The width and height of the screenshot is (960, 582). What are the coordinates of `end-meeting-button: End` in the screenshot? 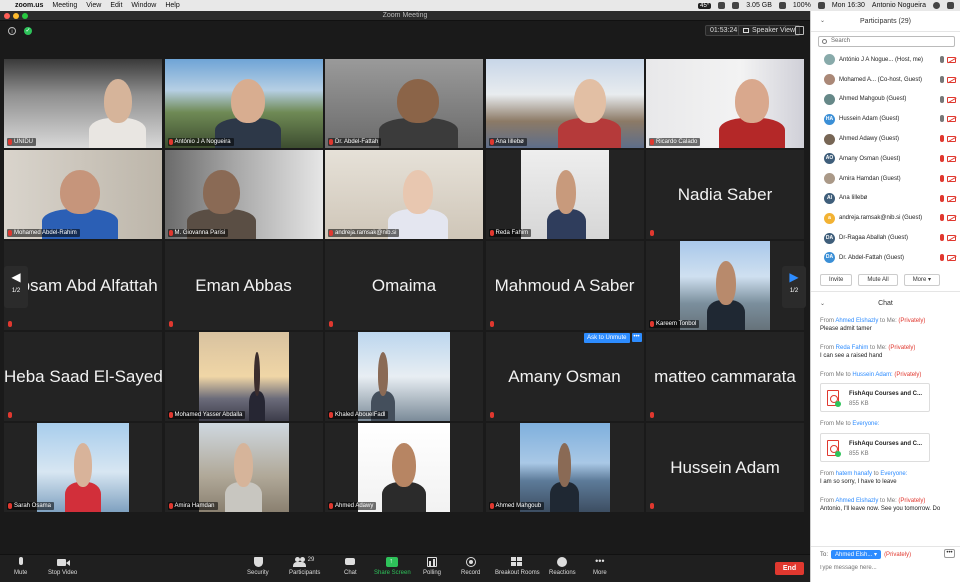 It's located at (789, 568).